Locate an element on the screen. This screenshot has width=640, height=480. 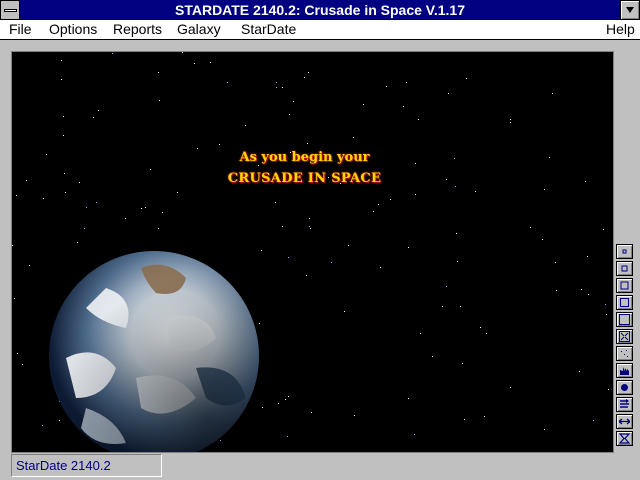
menu-help-label: Help is located at coordinates (620, 29).